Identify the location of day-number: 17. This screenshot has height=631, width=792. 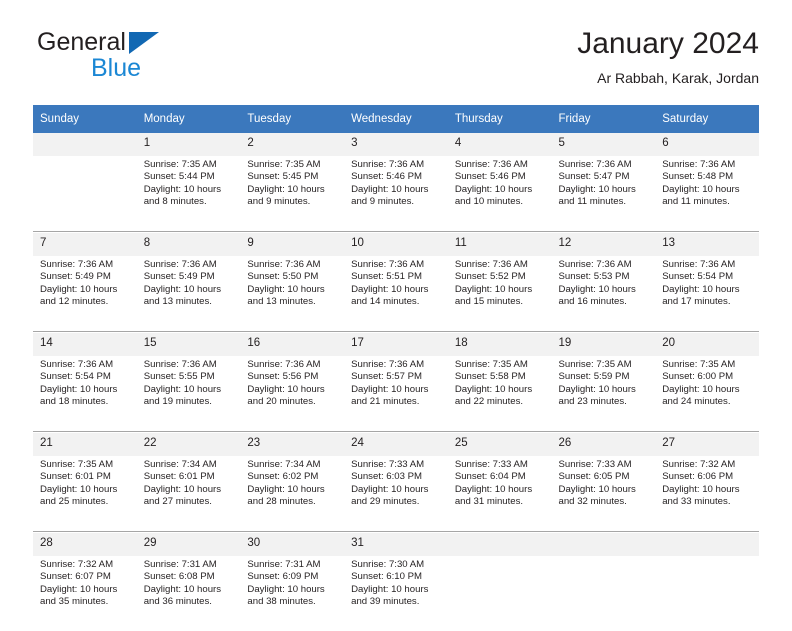
(396, 344).